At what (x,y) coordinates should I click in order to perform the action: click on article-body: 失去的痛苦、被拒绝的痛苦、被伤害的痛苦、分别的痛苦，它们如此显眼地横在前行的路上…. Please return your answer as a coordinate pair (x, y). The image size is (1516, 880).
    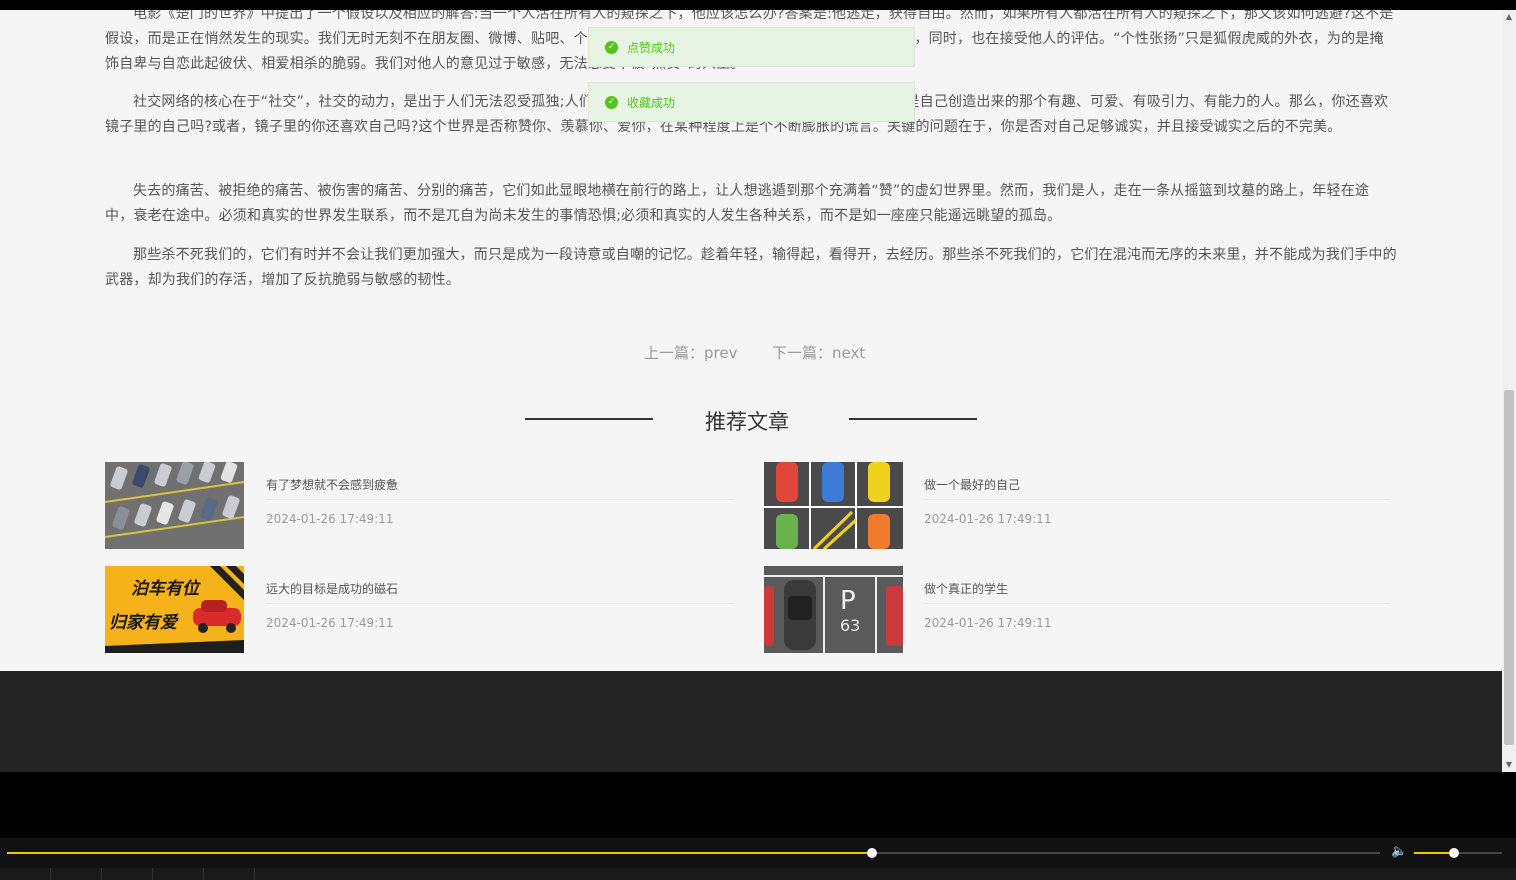
    Looking at the image, I should click on (751, 204).